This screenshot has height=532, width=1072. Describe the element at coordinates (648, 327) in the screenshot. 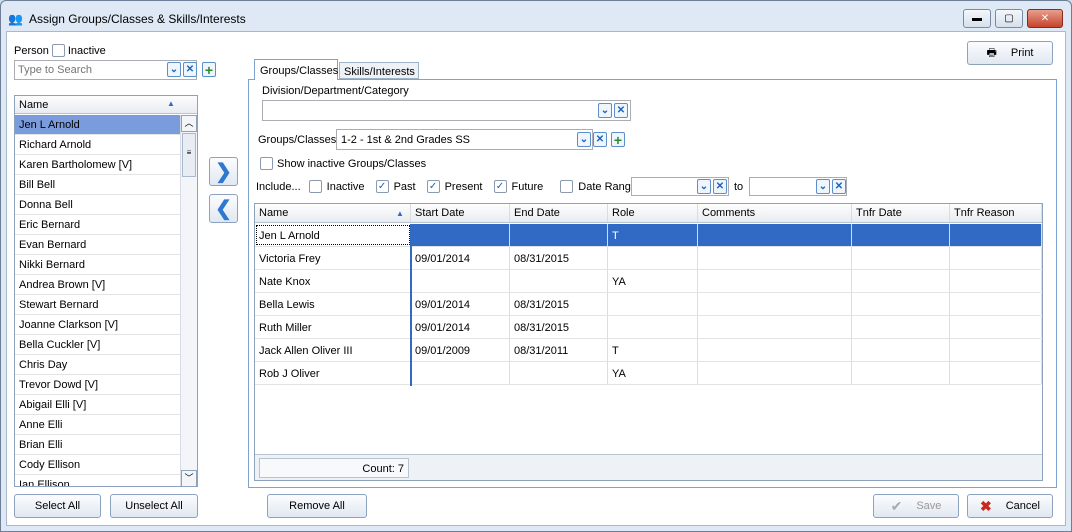

I see `table-row: Ruth Miller 09/01/2014 08/31/2015` at that location.